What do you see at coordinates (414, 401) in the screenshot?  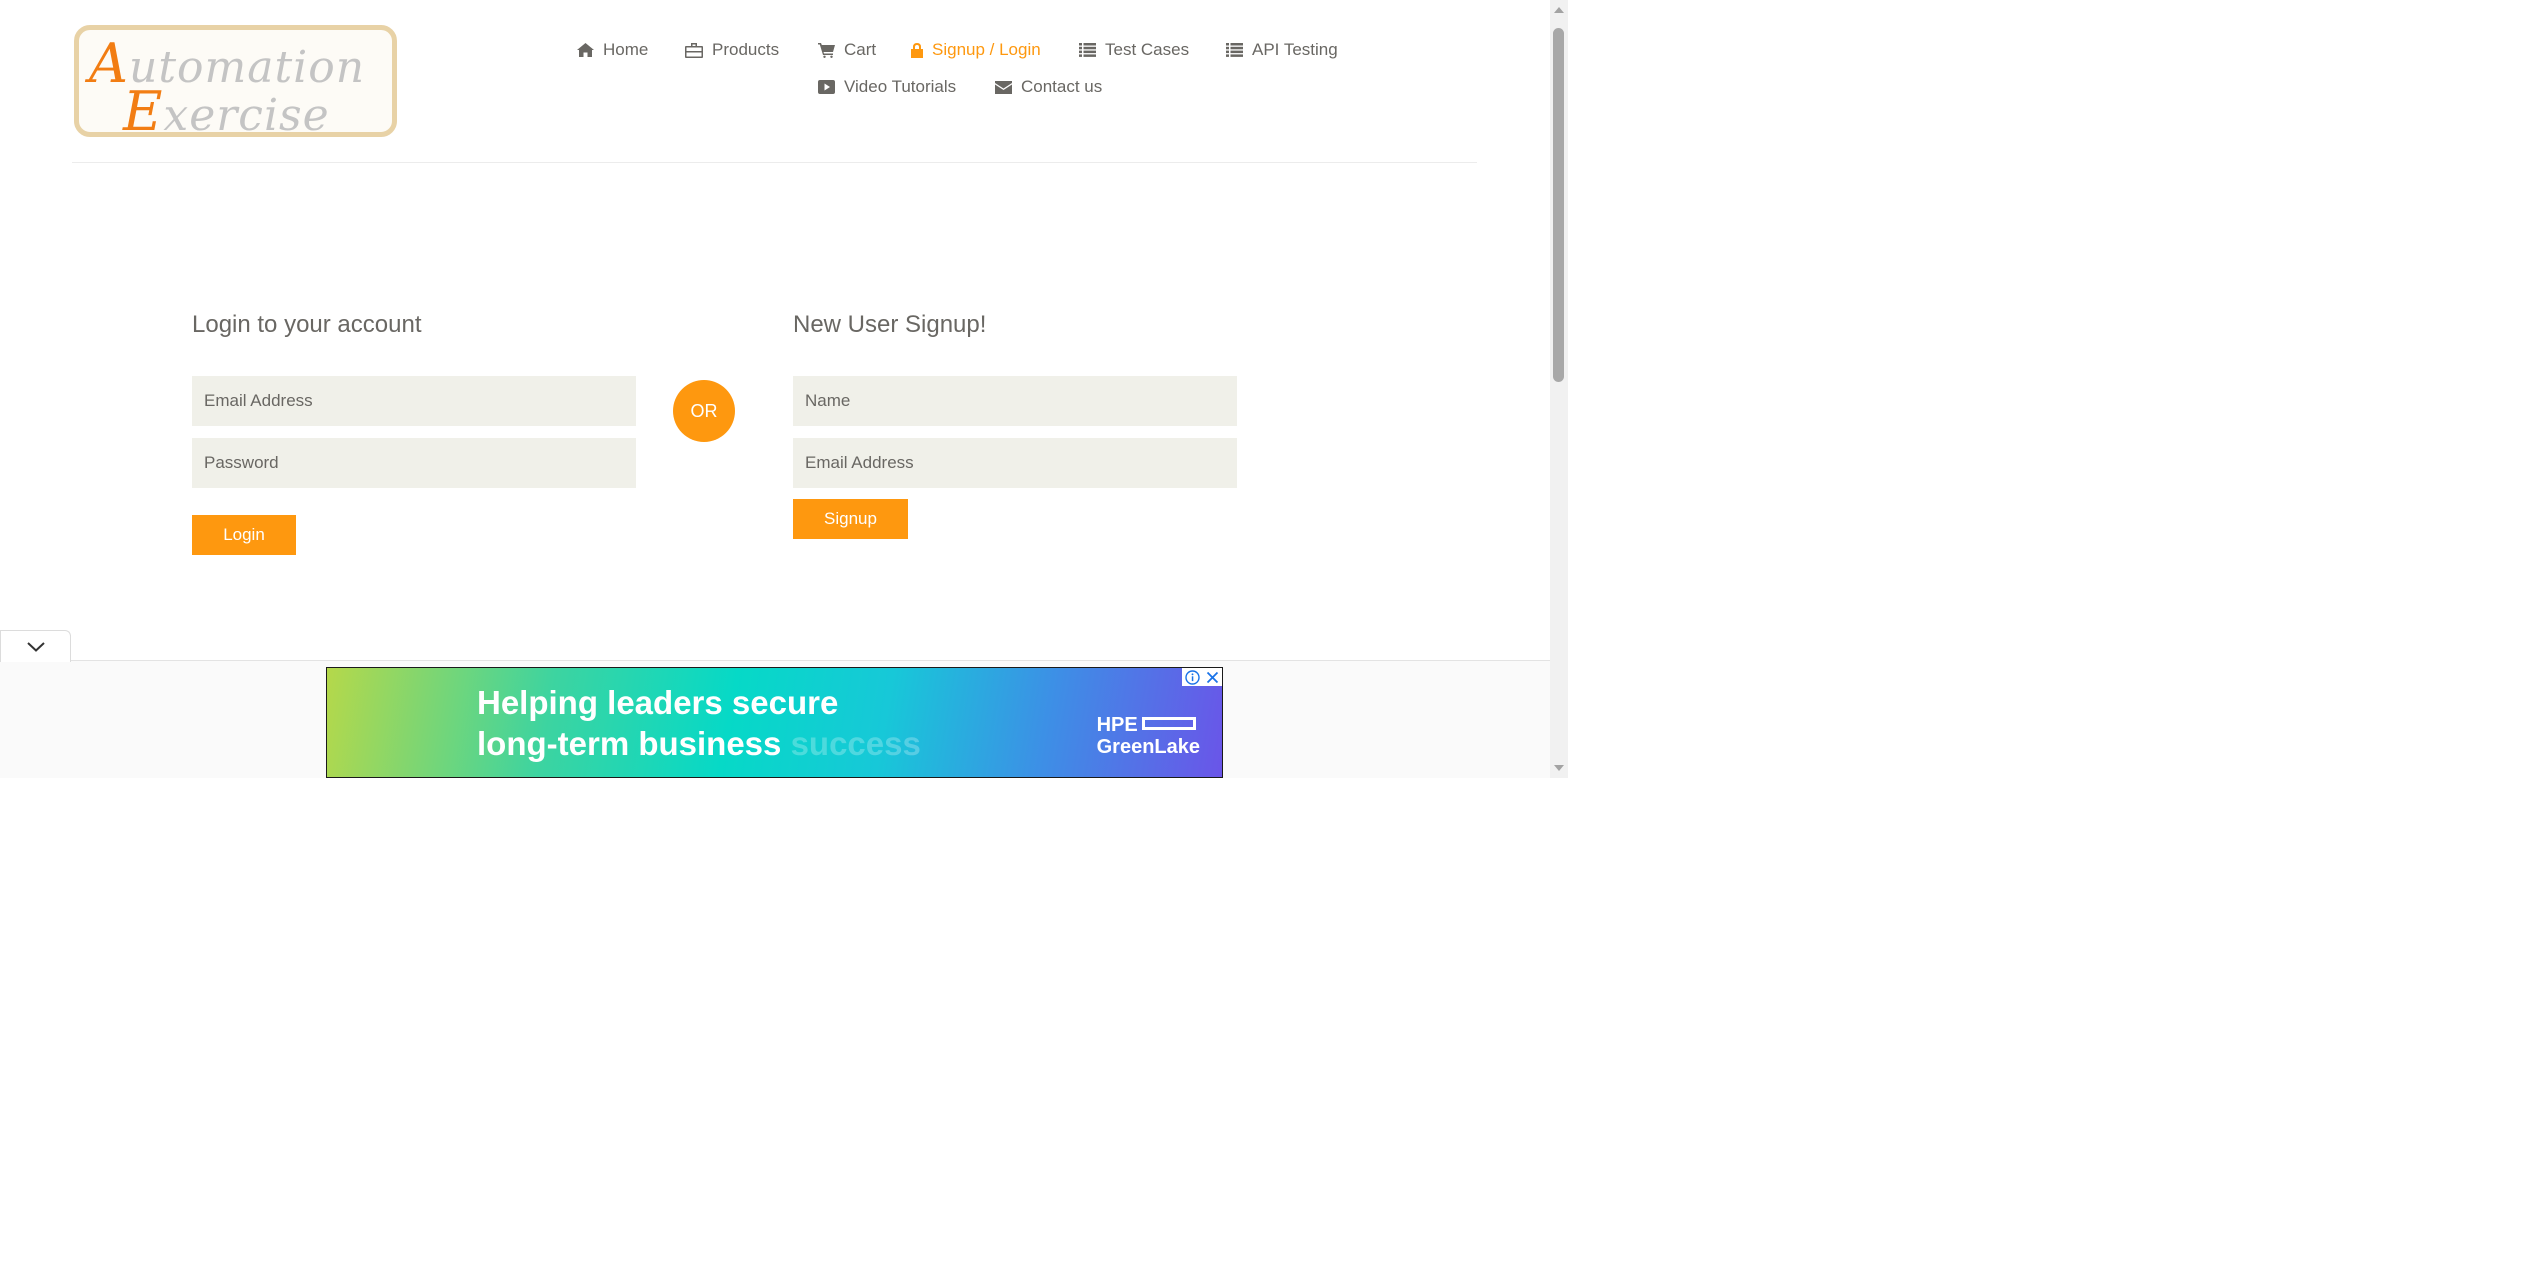 I see `login-email-input` at bounding box center [414, 401].